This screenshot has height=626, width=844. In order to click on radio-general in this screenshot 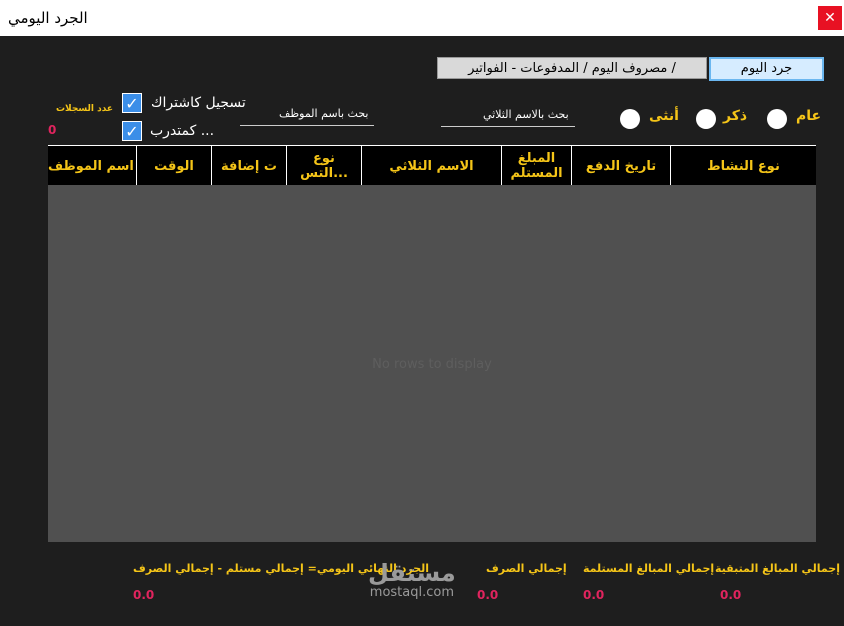, I will do `click(777, 119)`.